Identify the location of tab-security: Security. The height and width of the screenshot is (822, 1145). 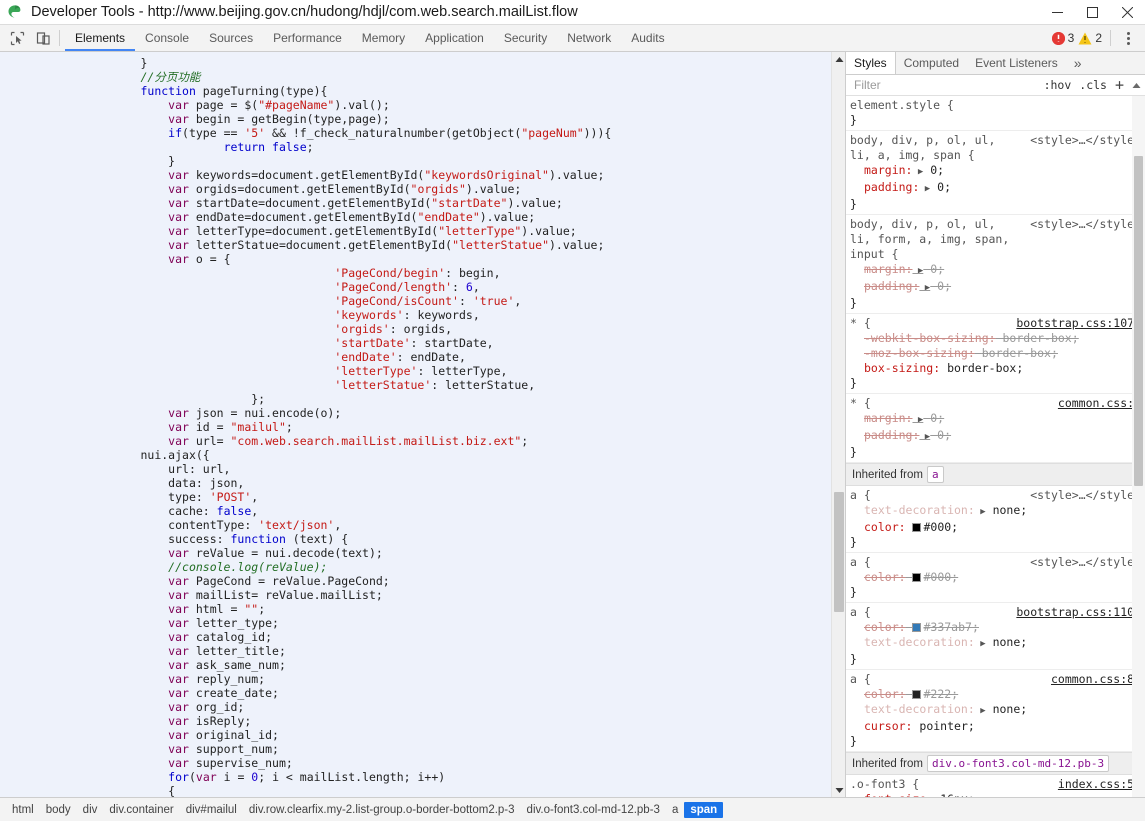
(525, 38).